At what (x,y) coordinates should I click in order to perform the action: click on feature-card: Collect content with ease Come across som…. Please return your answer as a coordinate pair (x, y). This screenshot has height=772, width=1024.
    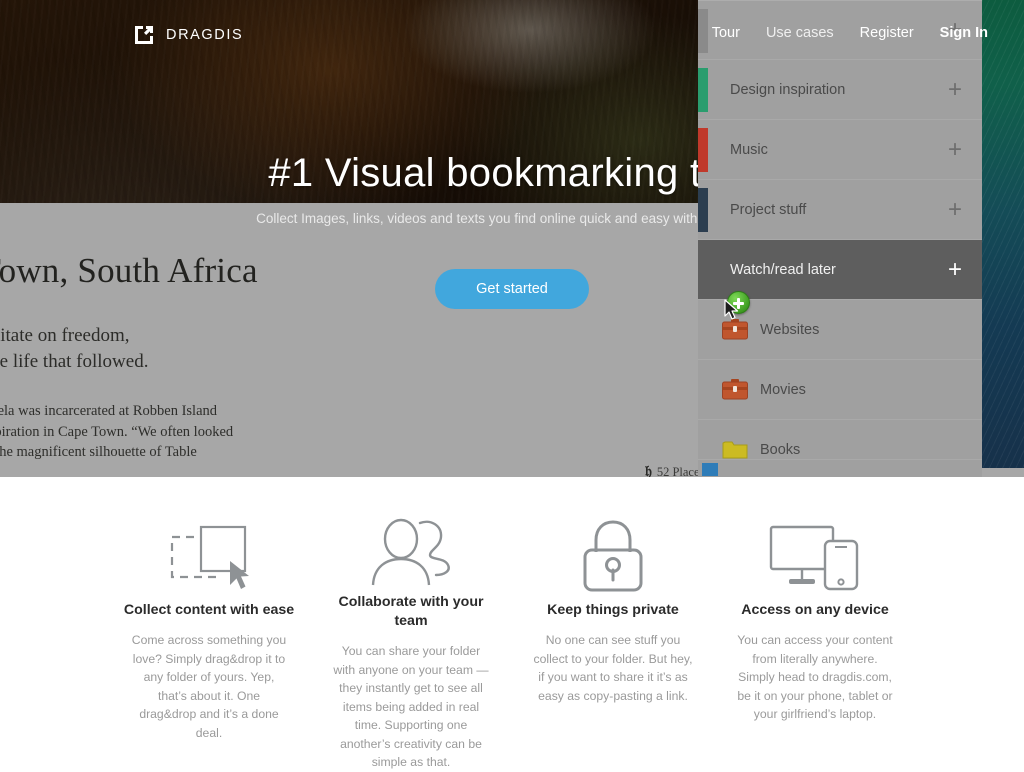
    Looking at the image, I should click on (209, 622).